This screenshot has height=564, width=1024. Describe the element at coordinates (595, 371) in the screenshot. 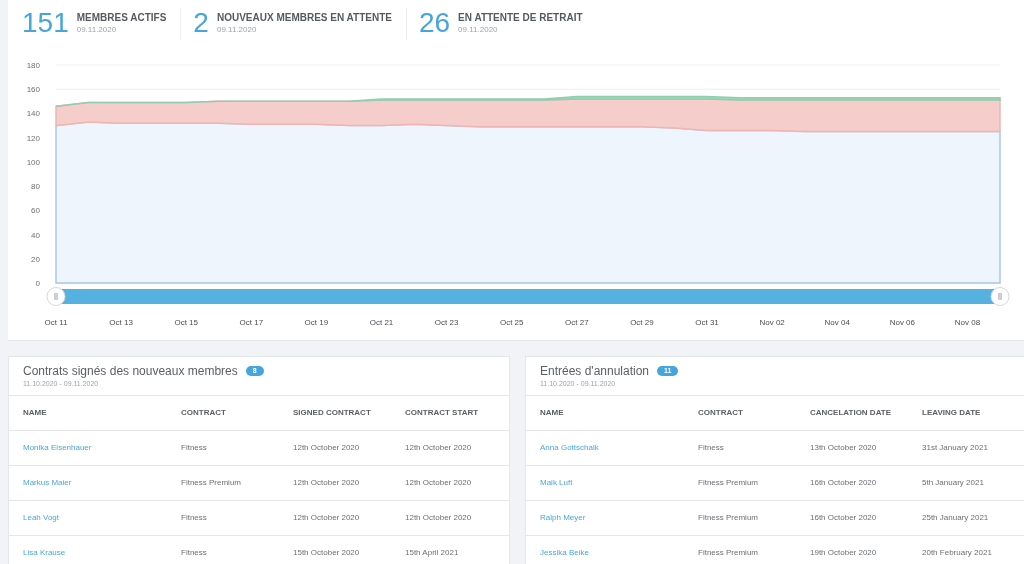

I see `card-title: Entrées d'annulation` at that location.